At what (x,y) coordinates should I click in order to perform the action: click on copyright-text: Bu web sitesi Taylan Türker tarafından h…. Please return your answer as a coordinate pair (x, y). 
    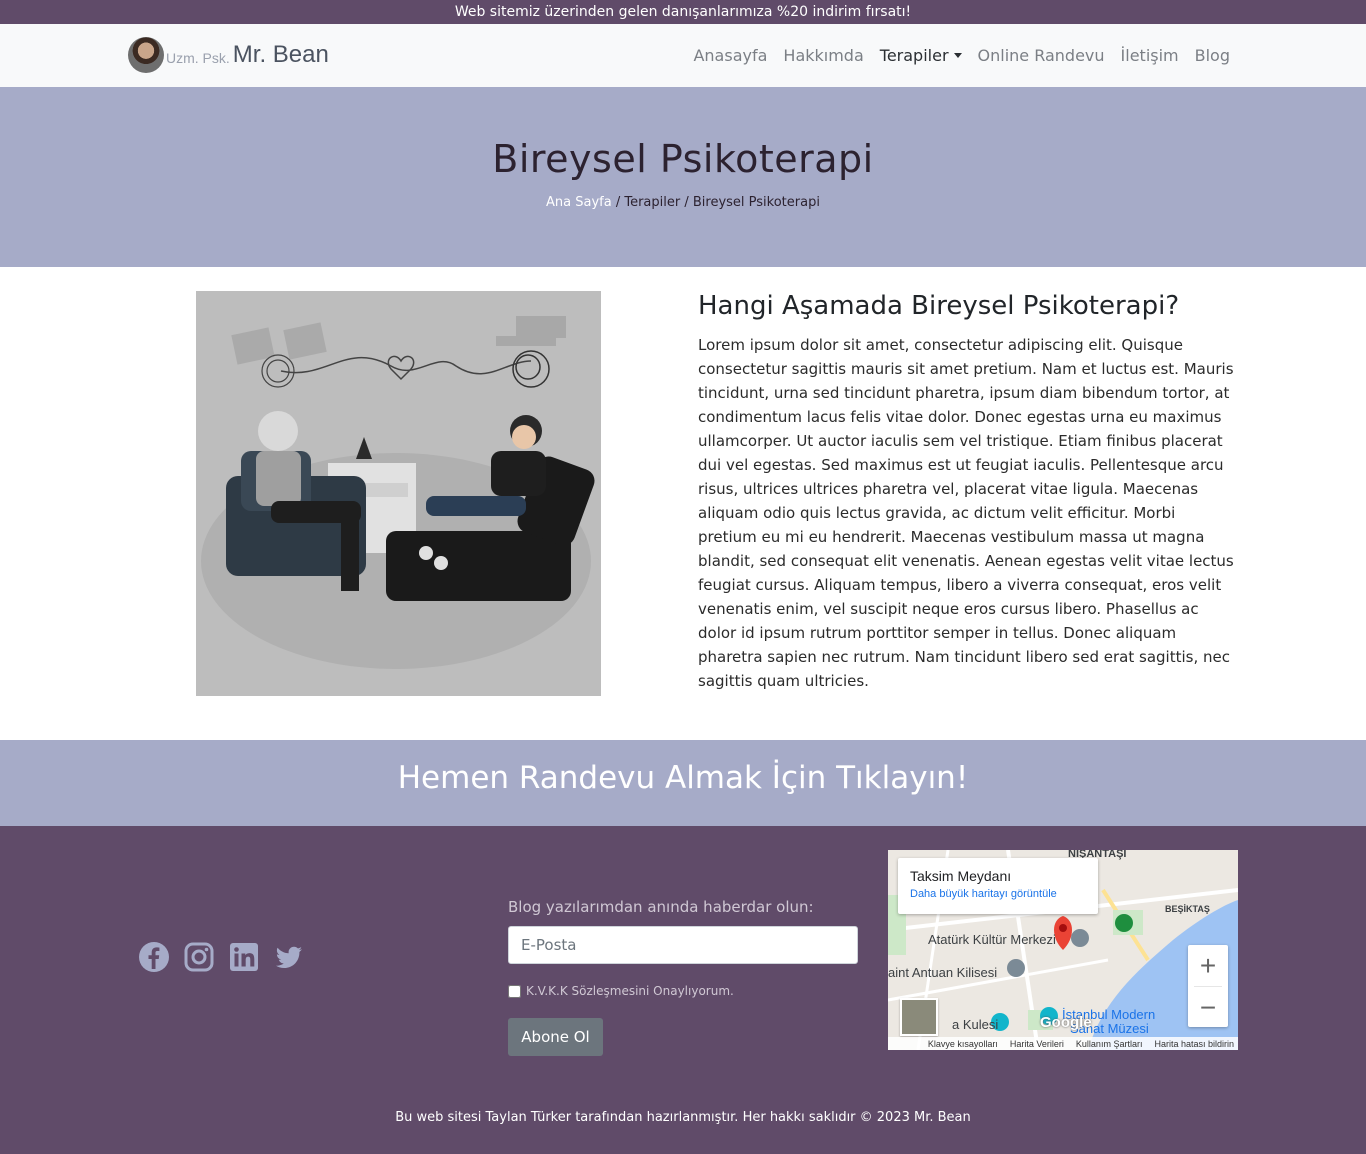
    Looking at the image, I should click on (683, 1117).